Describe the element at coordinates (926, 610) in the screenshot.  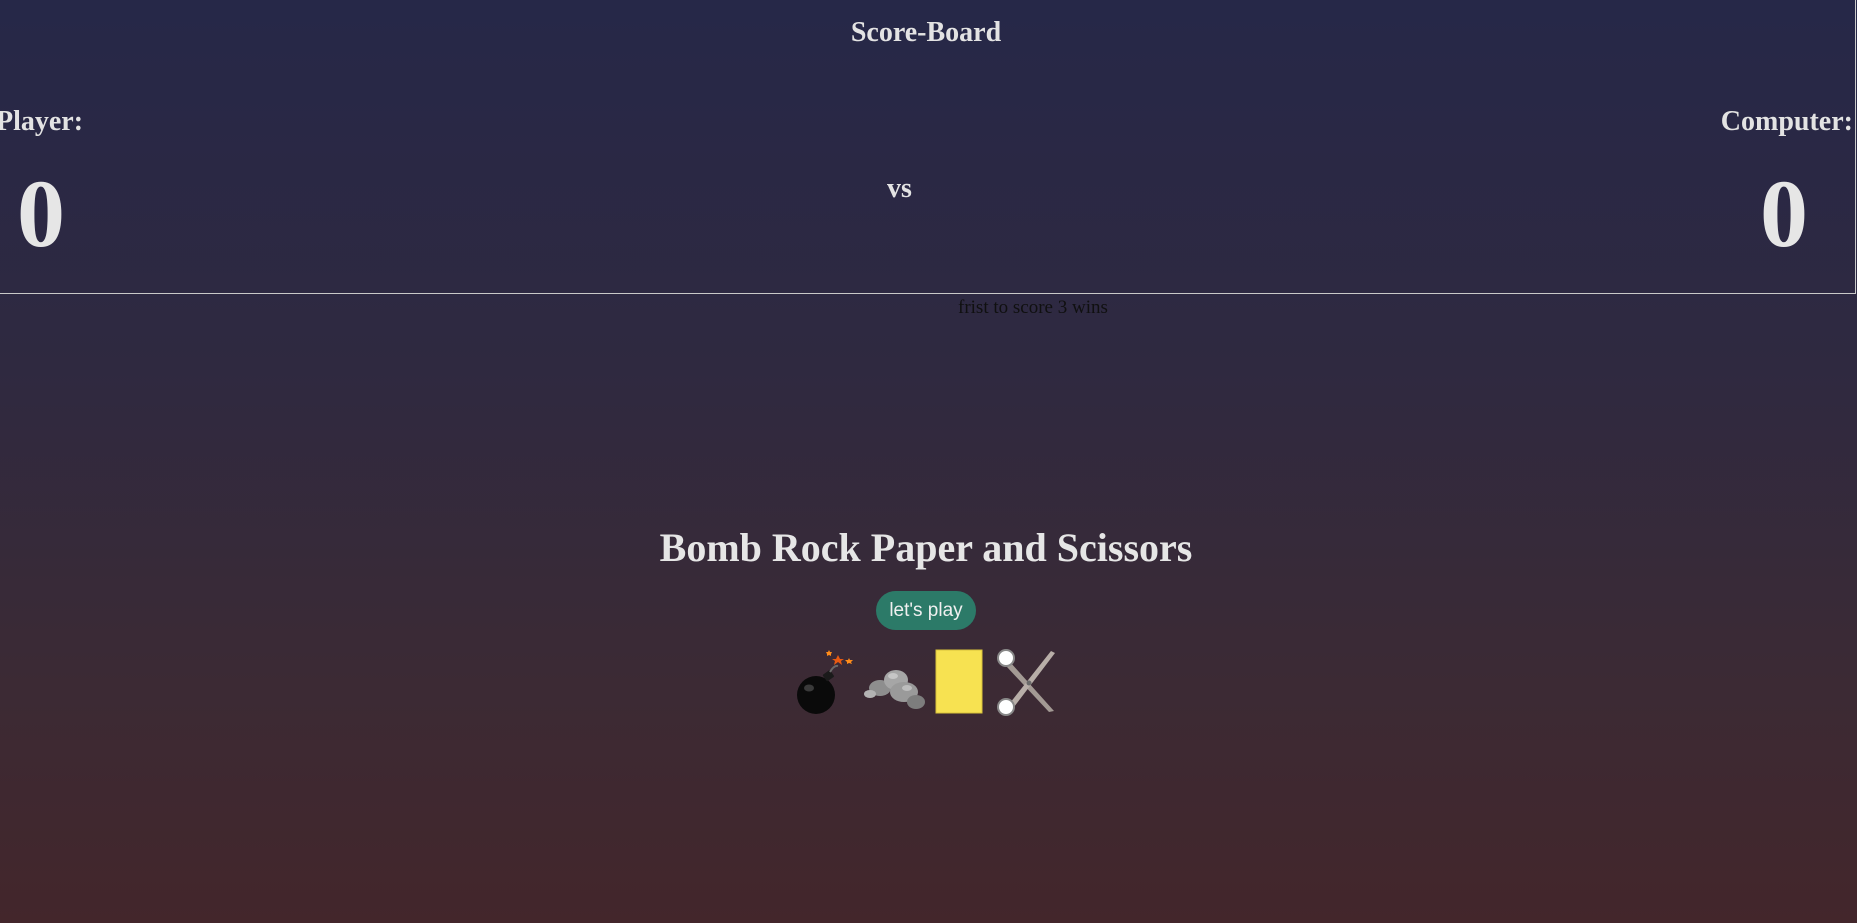
I see `lets-play-button: let's play` at that location.